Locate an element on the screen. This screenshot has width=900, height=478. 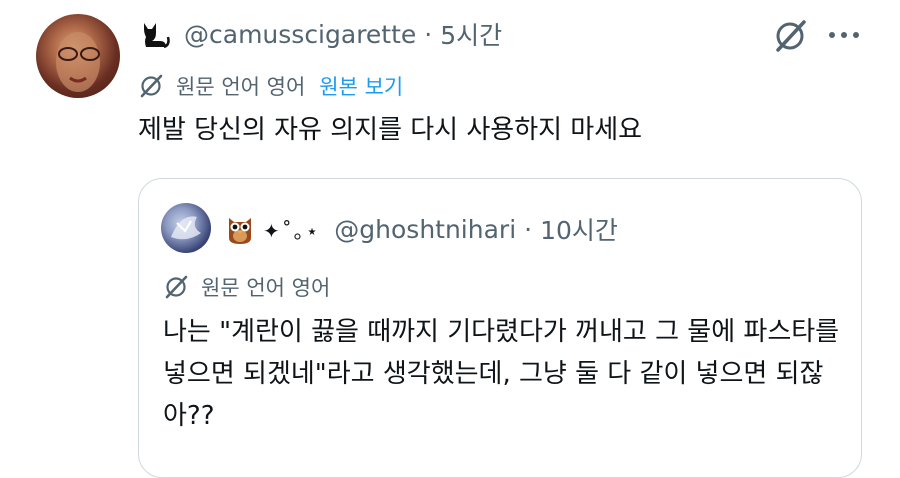
tweet-header: @camusscigarette · 5시간 is located at coordinates (320, 34).